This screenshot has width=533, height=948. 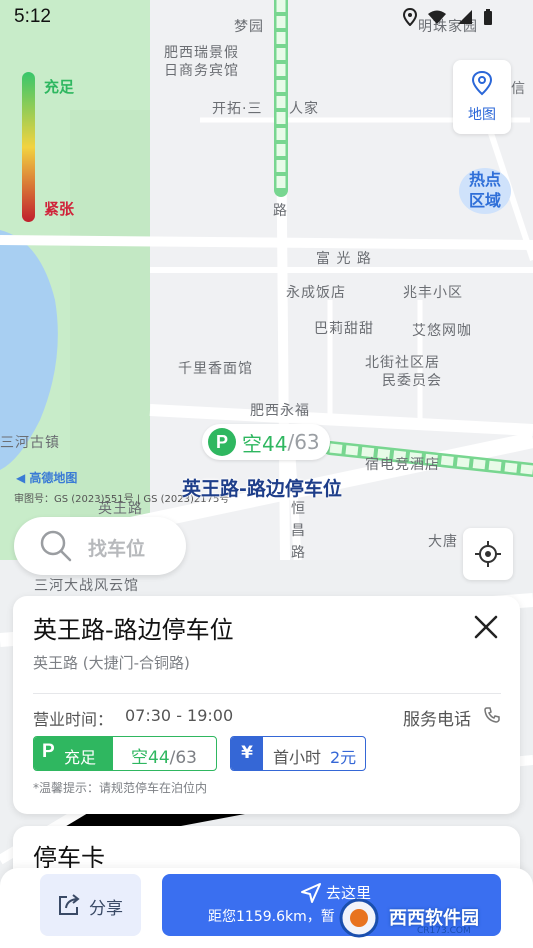 What do you see at coordinates (183, 758) in the screenshot?
I see `total-spots: /63` at bounding box center [183, 758].